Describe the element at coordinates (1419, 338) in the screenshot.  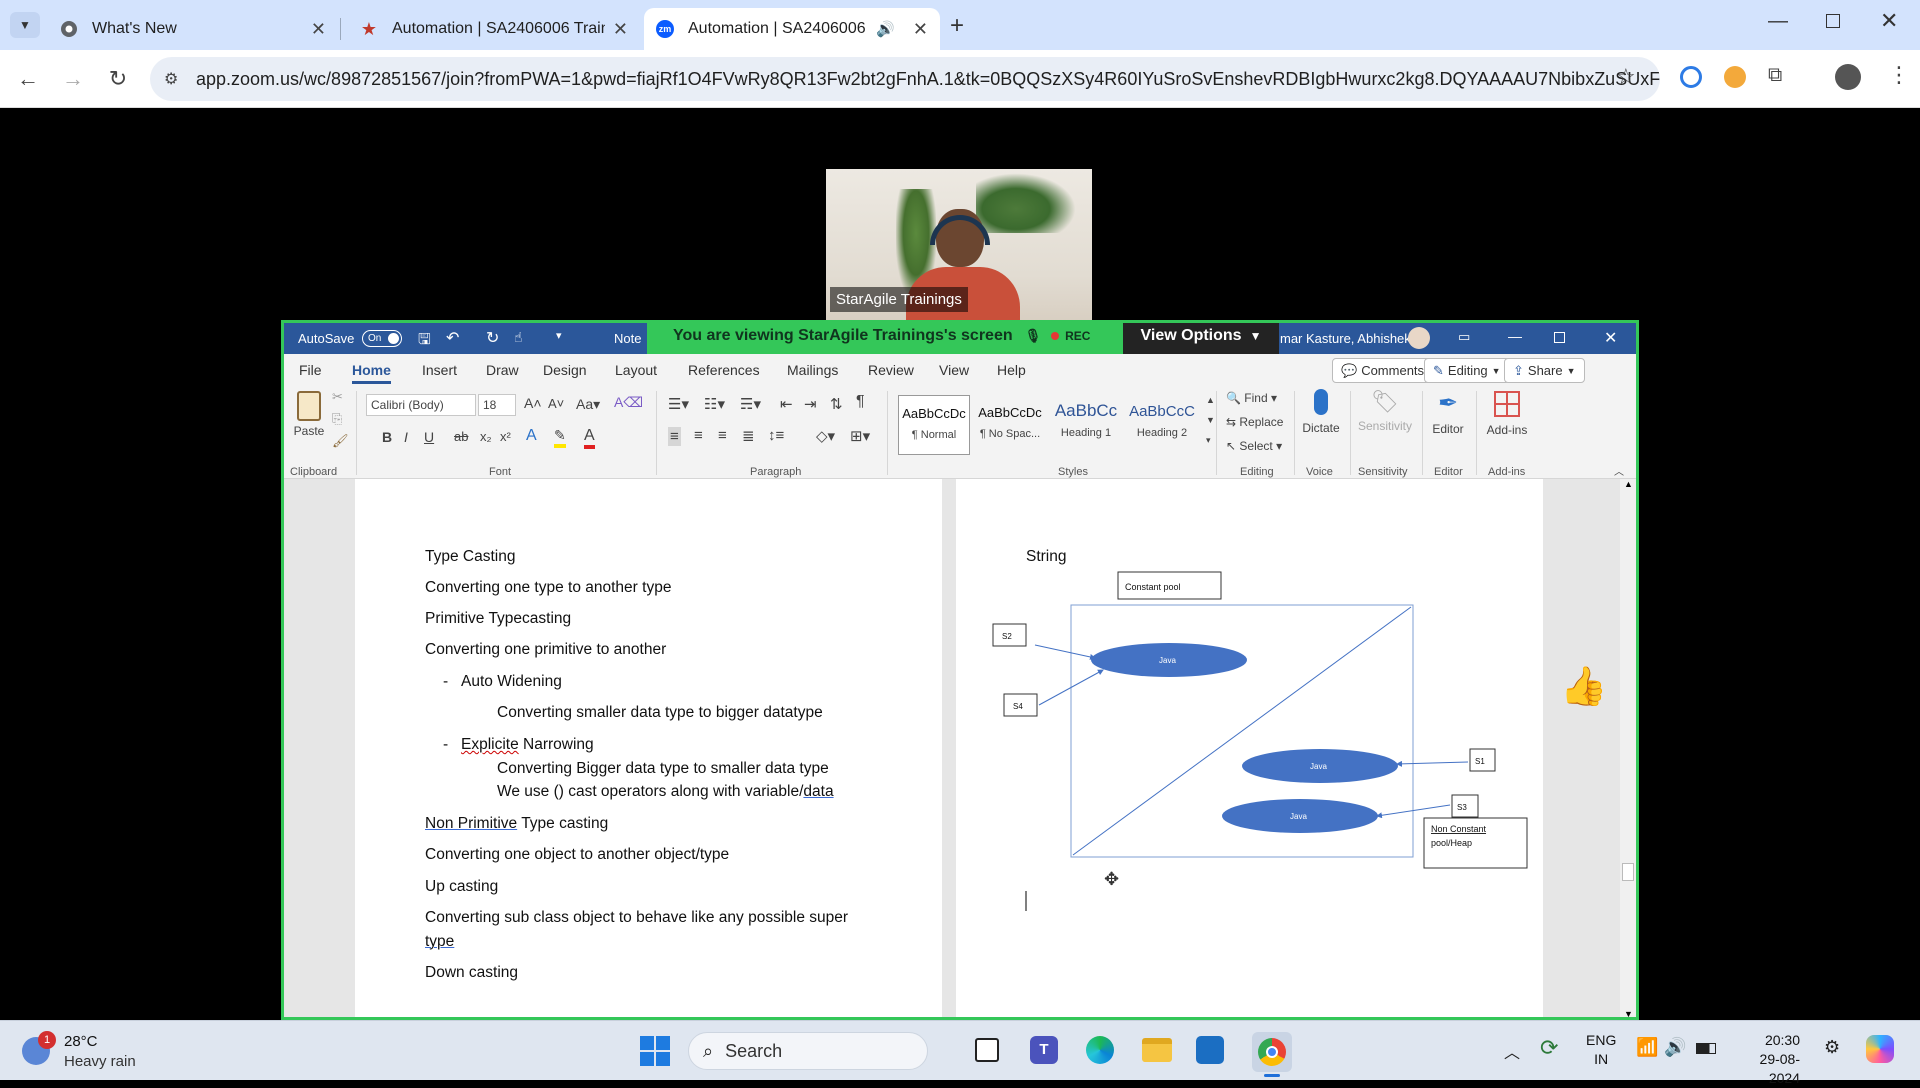
I see `user-avatar` at that location.